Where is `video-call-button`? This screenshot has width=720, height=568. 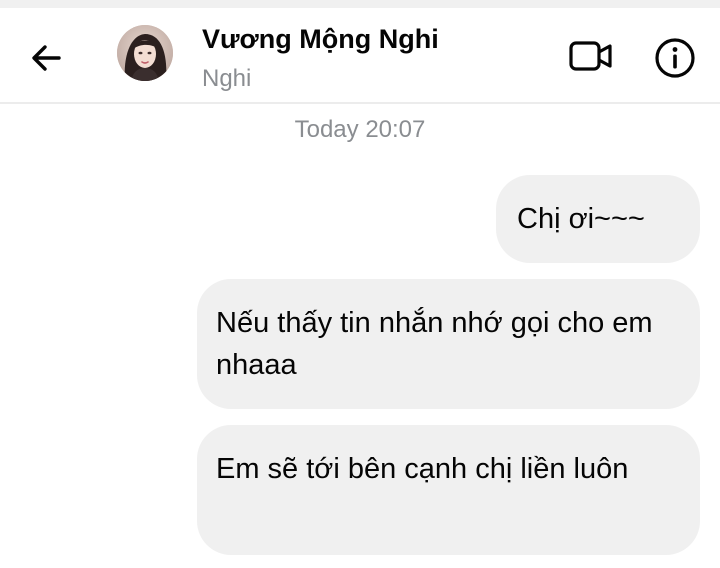
video-call-button is located at coordinates (591, 56).